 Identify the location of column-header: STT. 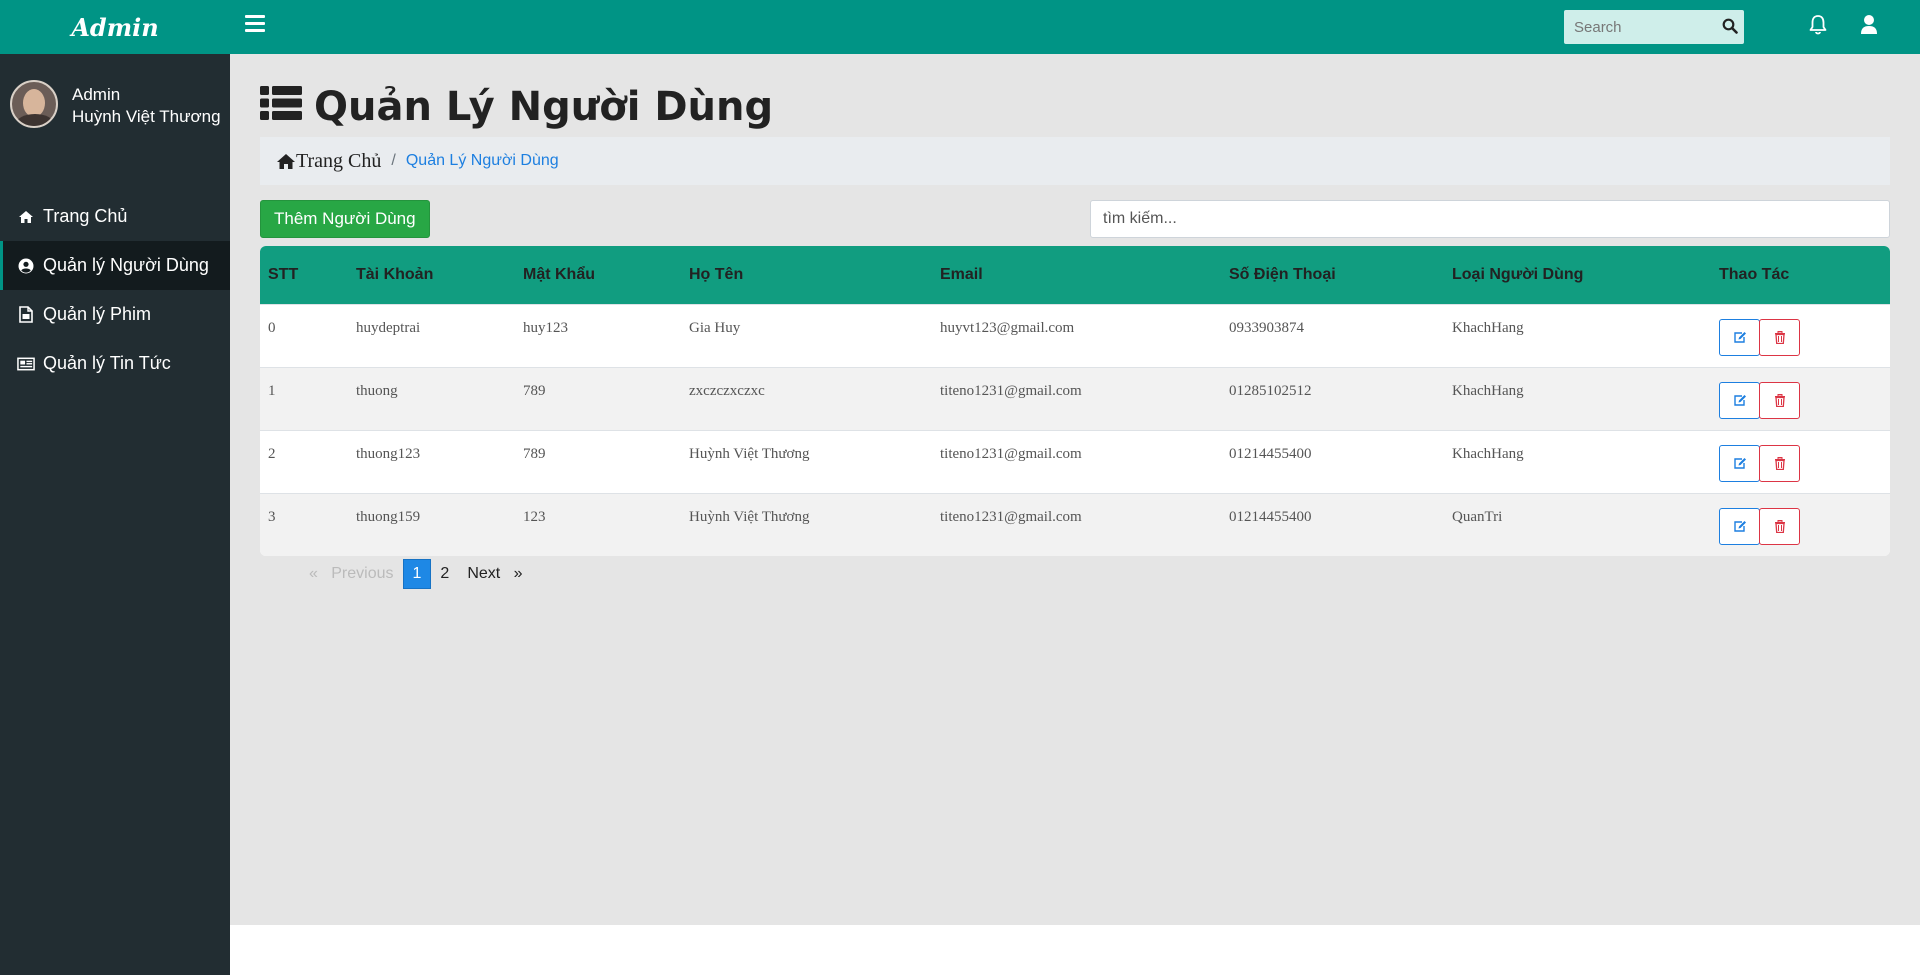
(283, 274).